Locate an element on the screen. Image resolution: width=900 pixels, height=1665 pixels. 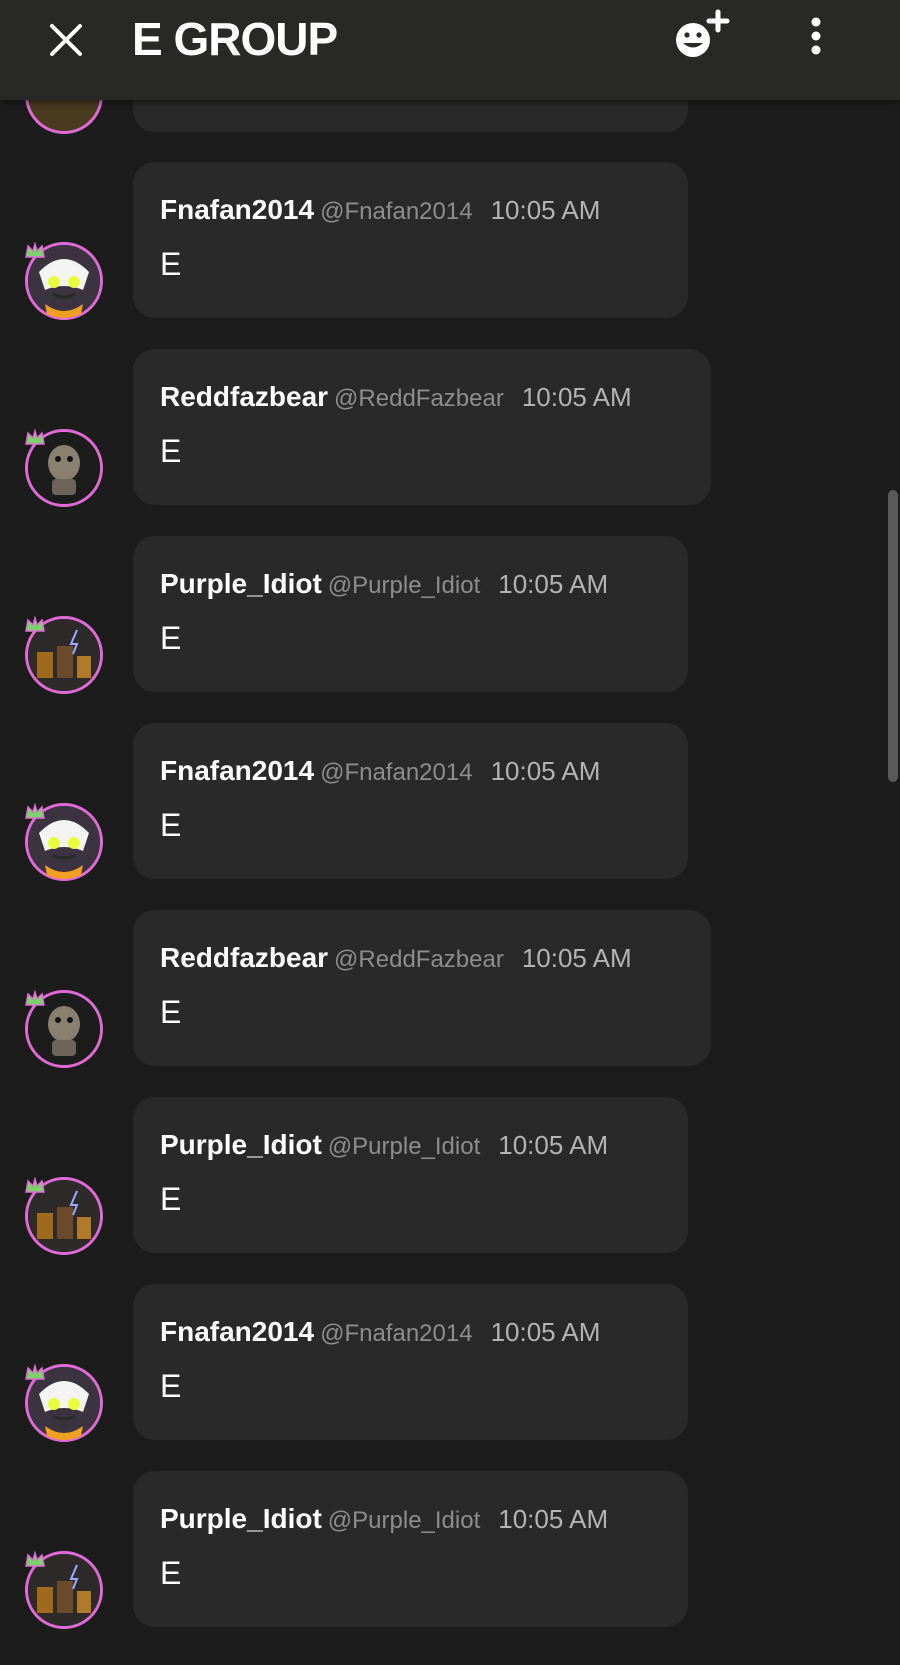
more-vertical-icon is located at coordinates (816, 36).